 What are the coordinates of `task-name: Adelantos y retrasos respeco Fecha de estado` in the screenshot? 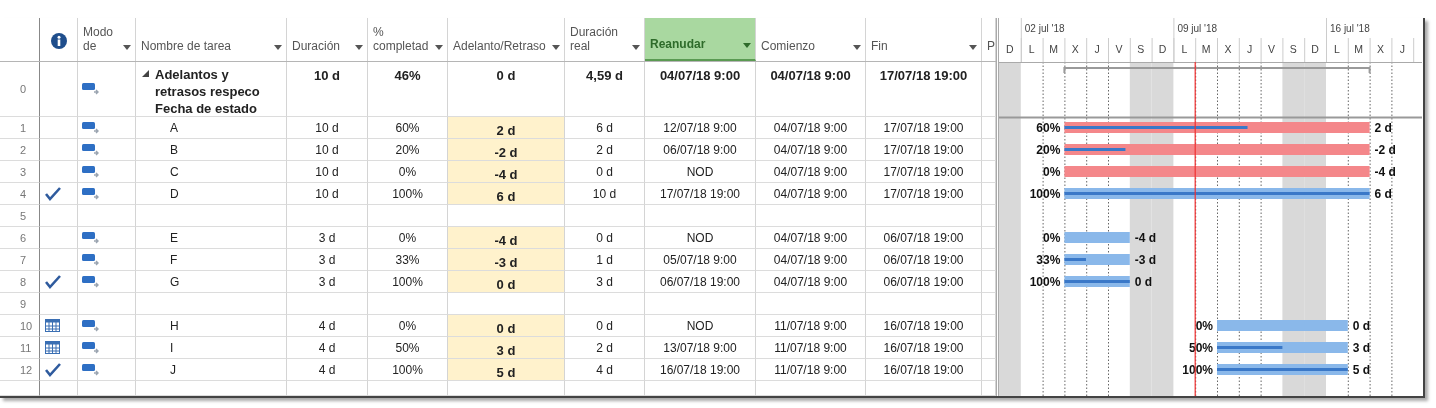 It's located at (208, 91).